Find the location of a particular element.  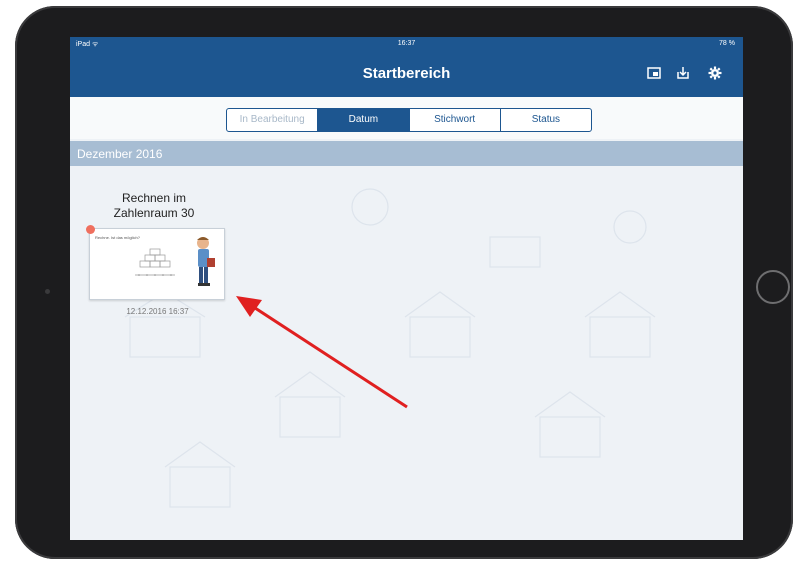

clock: 16:37 is located at coordinates (406, 43).